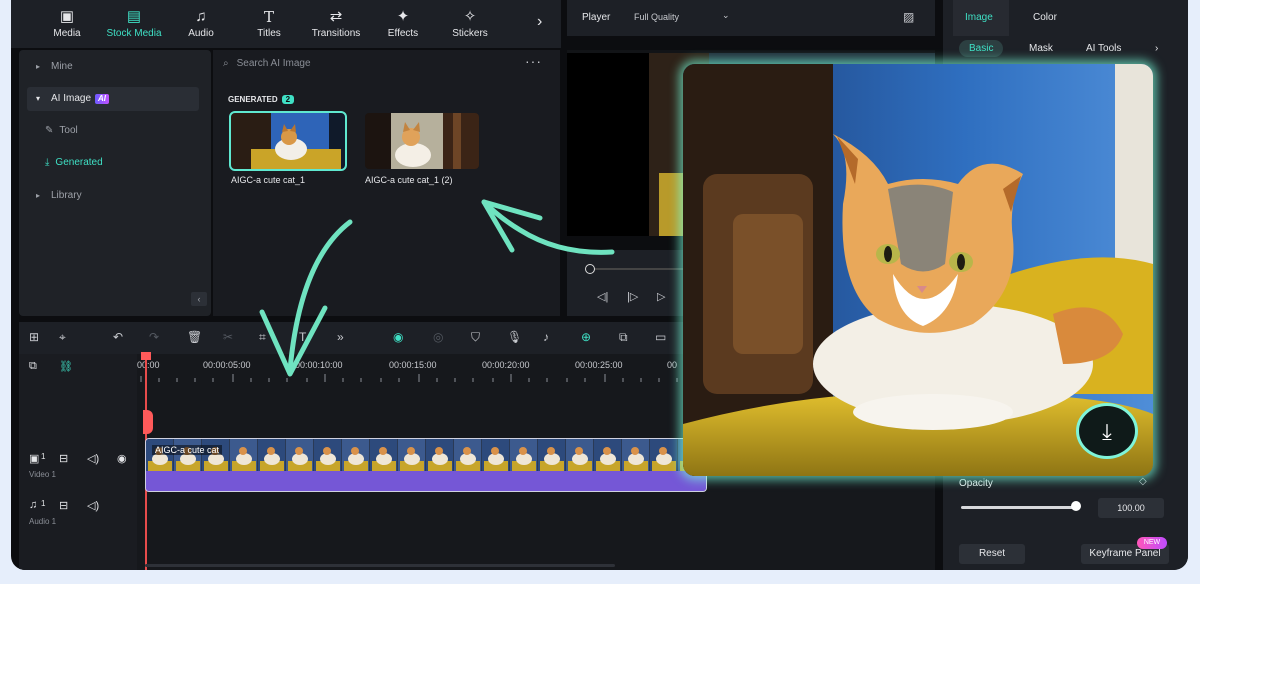 Image resolution: width=1284 pixels, height=674 pixels. Describe the element at coordinates (437, 288) in the screenshot. I see `annotation-arrows` at that location.